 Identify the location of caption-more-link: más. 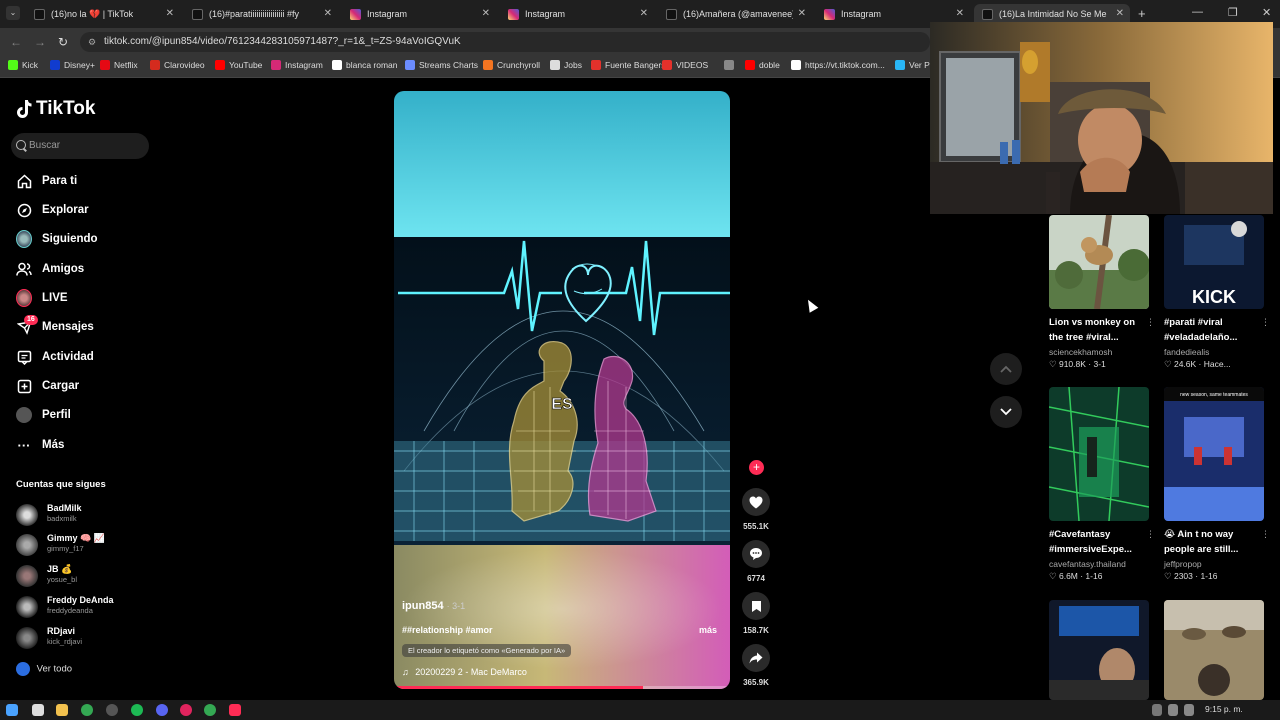
(708, 630).